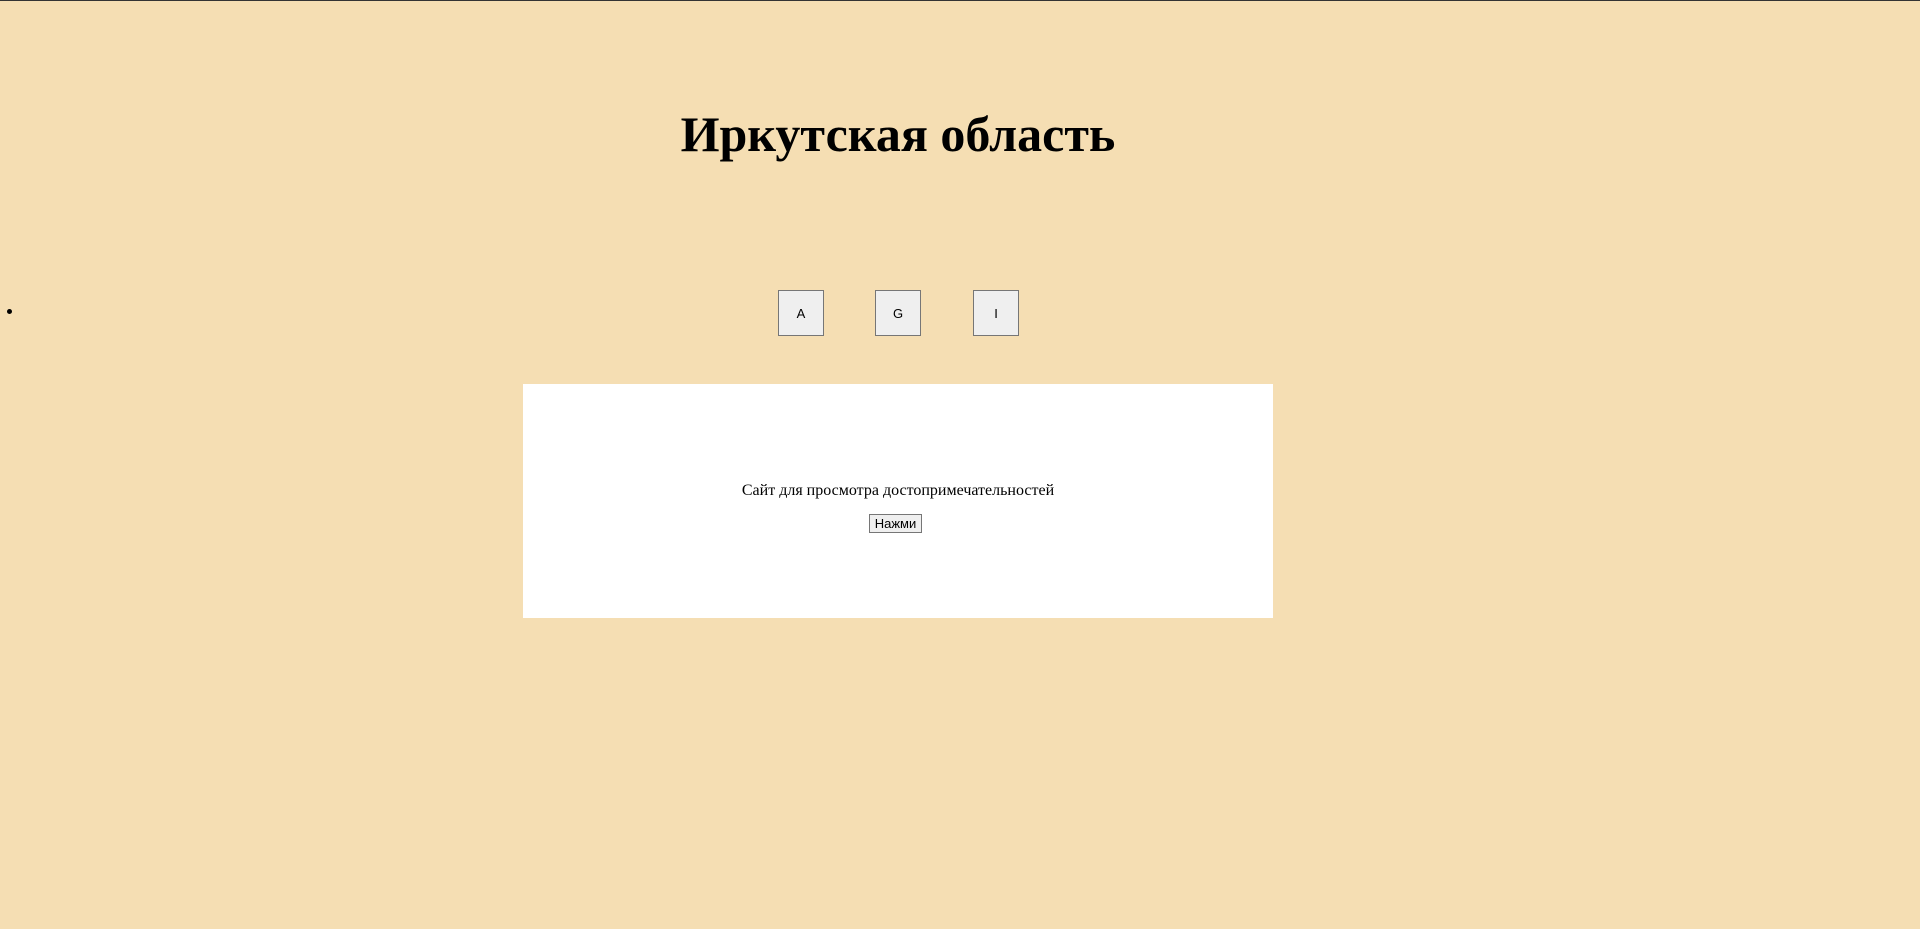  Describe the element at coordinates (801, 313) in the screenshot. I see `nav-button-a: A` at that location.